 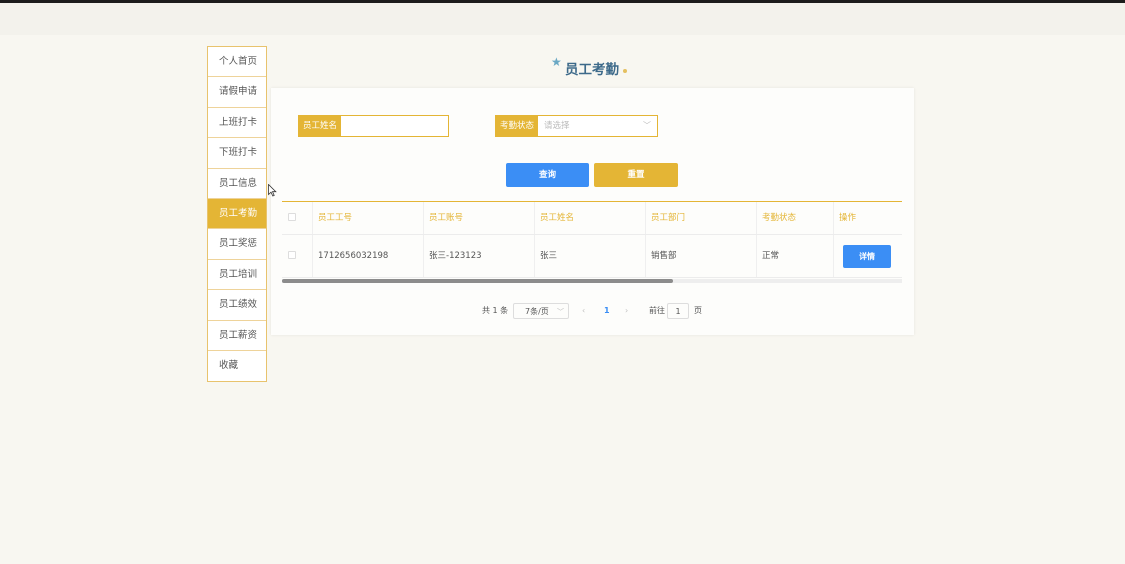 What do you see at coordinates (636, 175) in the screenshot?
I see `reset-button: 重置` at bounding box center [636, 175].